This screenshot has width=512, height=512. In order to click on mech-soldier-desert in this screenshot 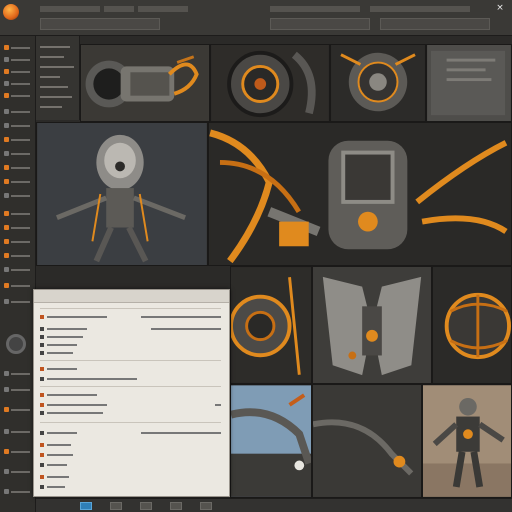, I will do `click(467, 441)`.